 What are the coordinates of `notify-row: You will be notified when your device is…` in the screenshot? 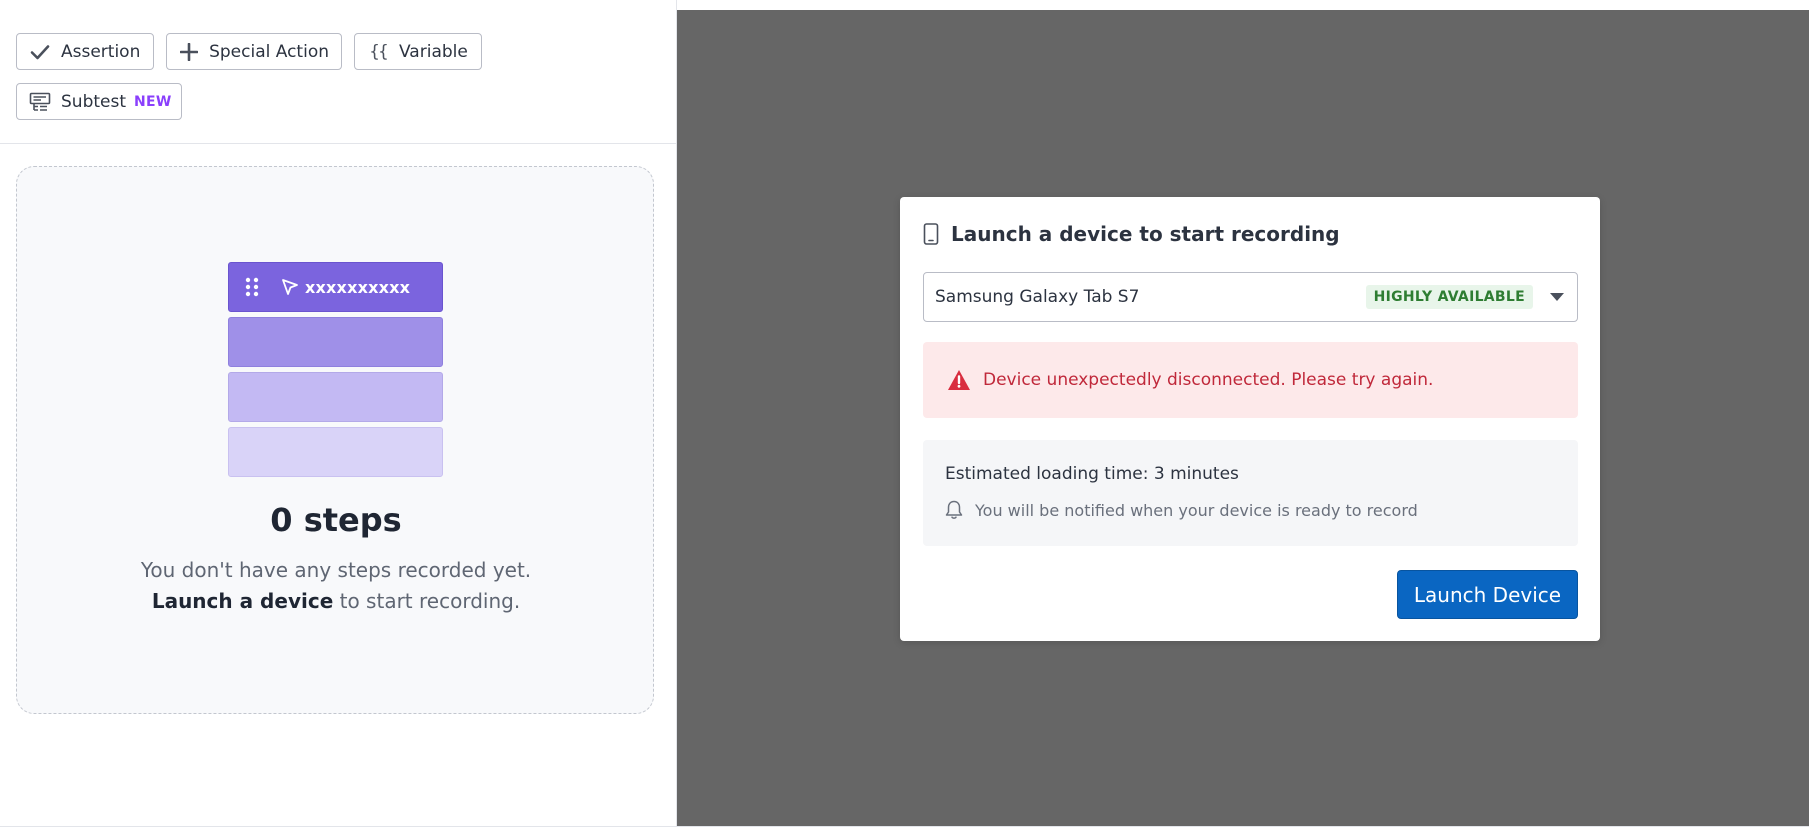 It's located at (1181, 510).